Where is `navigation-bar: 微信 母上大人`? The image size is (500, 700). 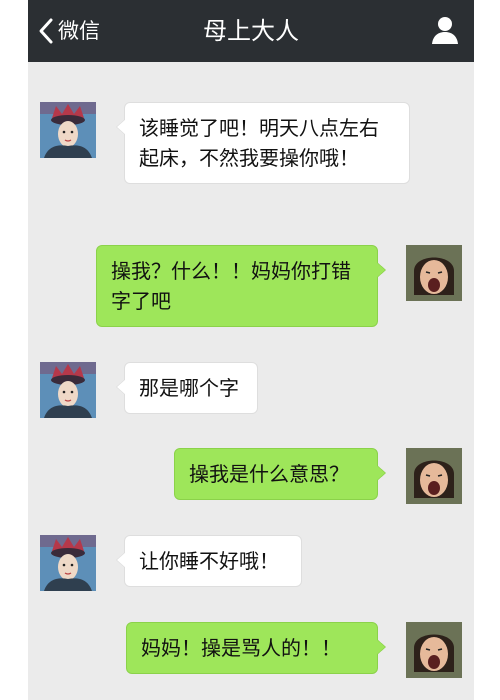 navigation-bar: 微信 母上大人 is located at coordinates (251, 31).